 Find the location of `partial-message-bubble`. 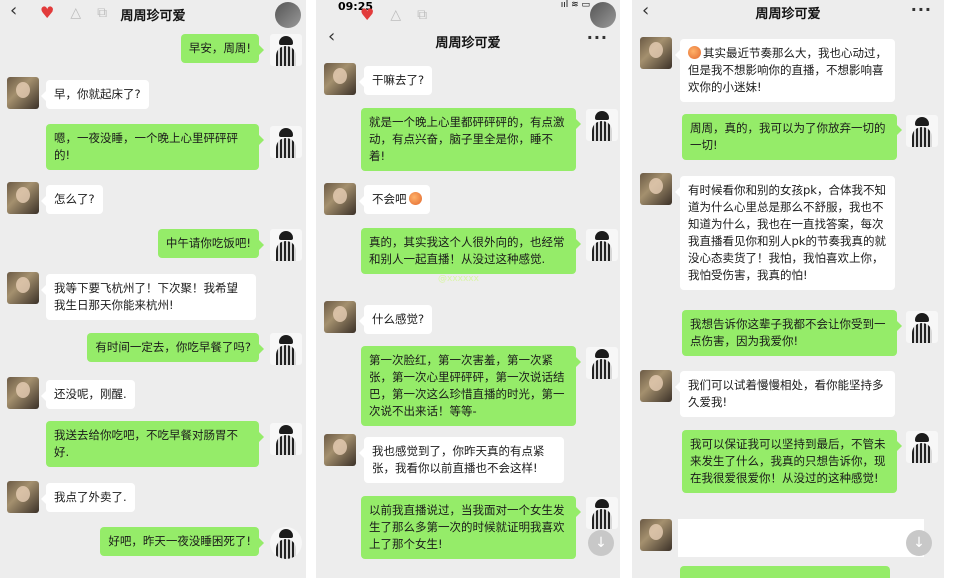

partial-message-bubble is located at coordinates (785, 572).